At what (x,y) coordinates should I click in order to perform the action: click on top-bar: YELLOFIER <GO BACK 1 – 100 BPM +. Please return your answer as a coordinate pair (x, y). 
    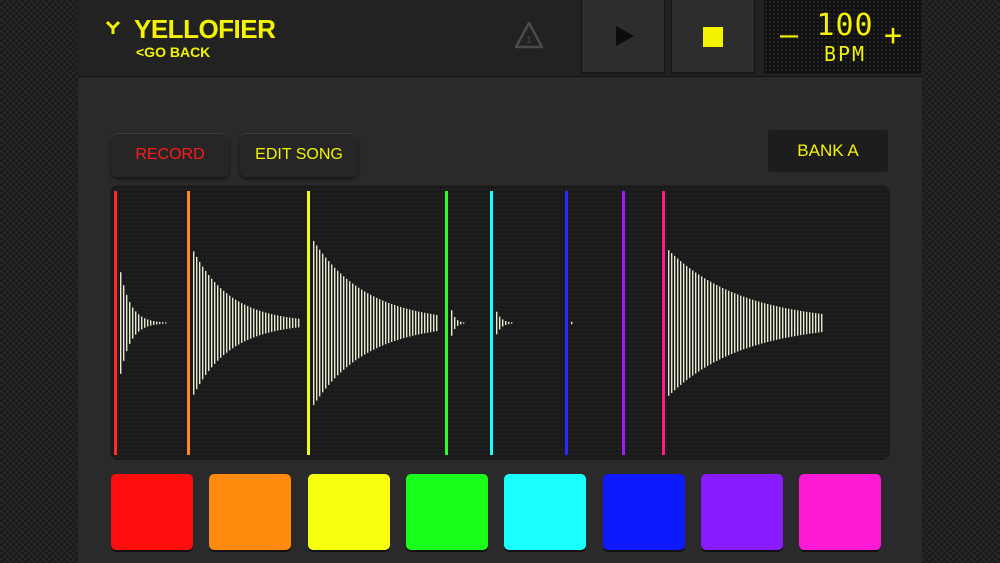
    Looking at the image, I should click on (500, 38).